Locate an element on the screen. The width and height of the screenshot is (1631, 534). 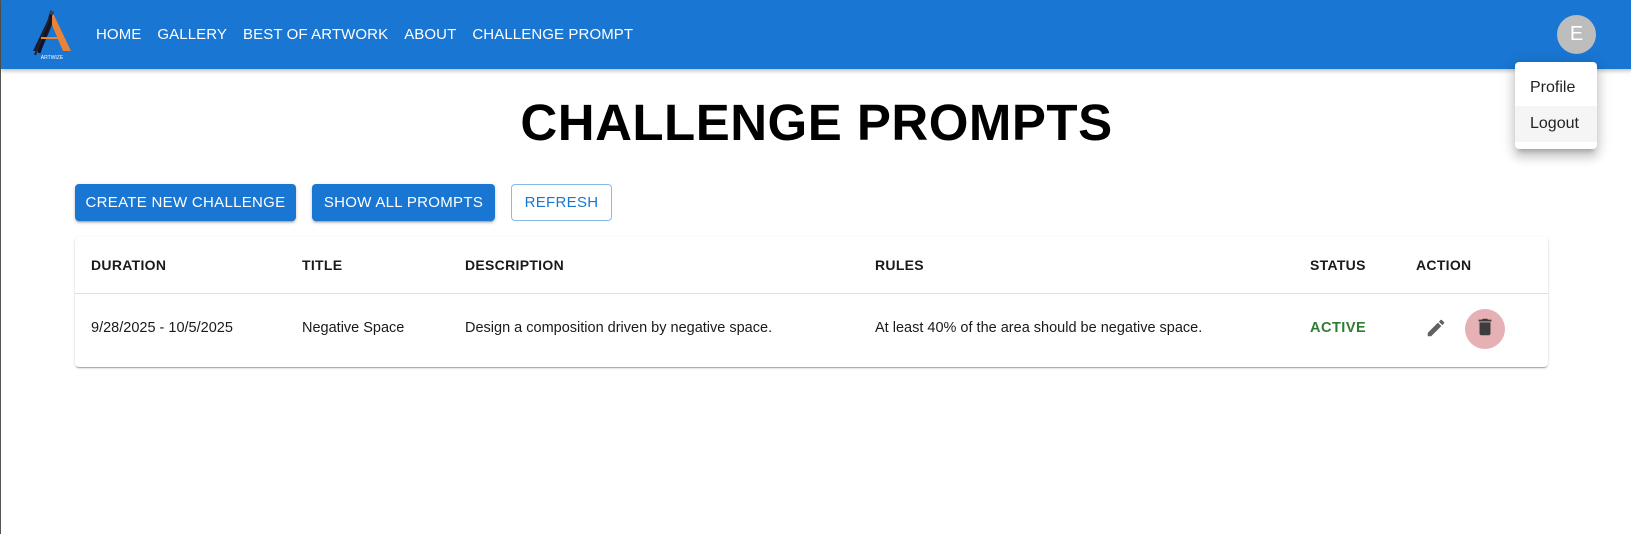
trash-icon is located at coordinates (1485, 329).